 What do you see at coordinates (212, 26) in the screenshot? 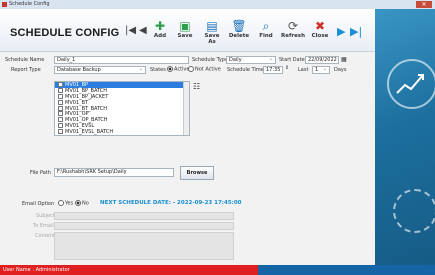
I see `save-as-icon: ▤` at bounding box center [212, 26].